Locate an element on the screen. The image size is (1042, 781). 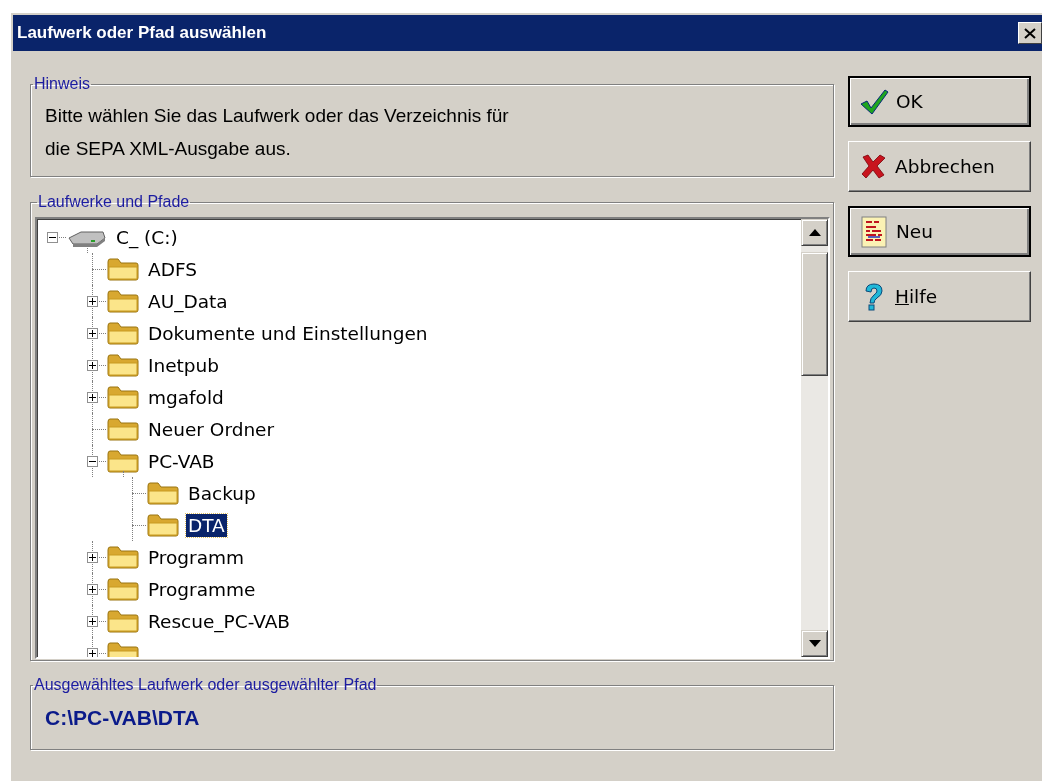
group-legend: Hinweis is located at coordinates (62, 84).